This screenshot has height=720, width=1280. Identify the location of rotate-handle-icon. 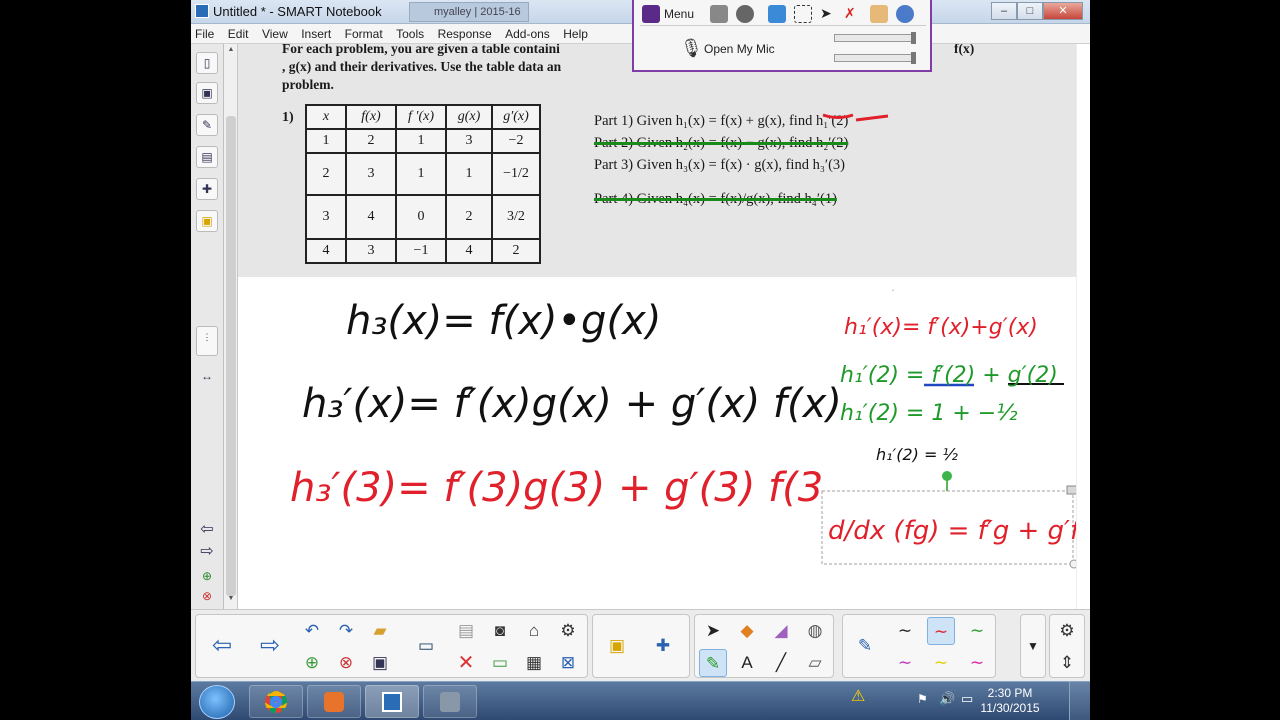
(947, 476).